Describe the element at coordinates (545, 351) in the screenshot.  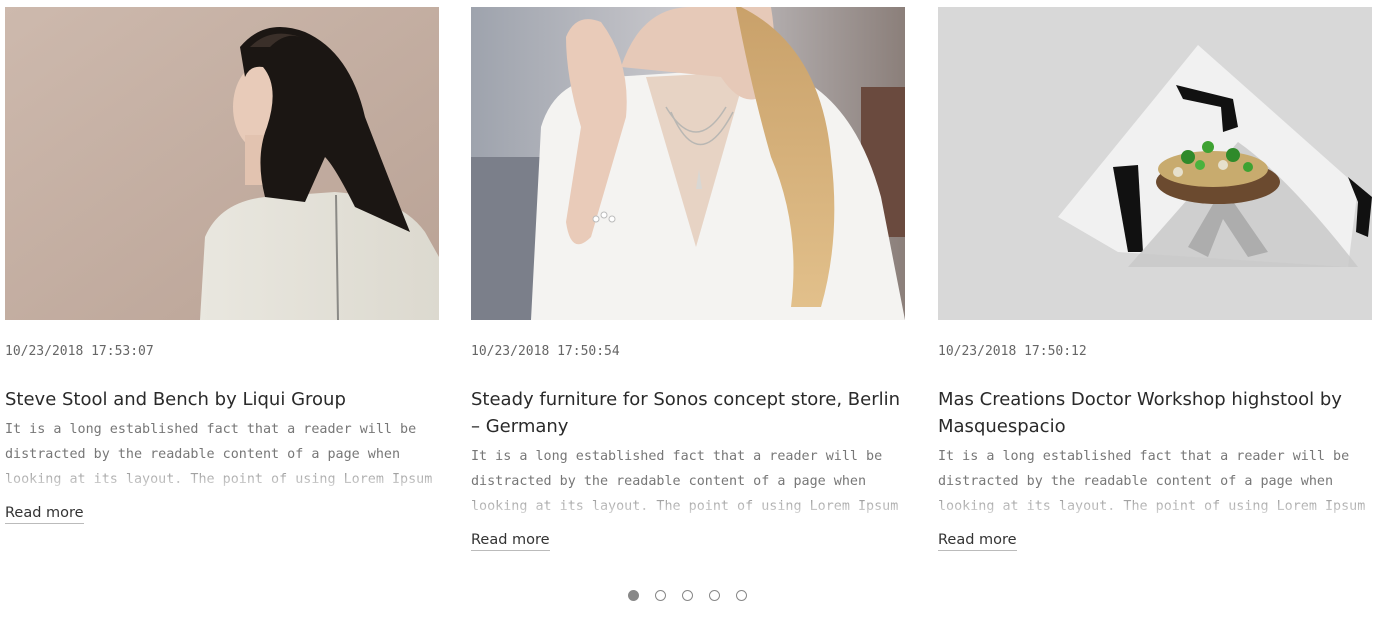
I see `post-date: 10/23/2018 17:50:54` at that location.